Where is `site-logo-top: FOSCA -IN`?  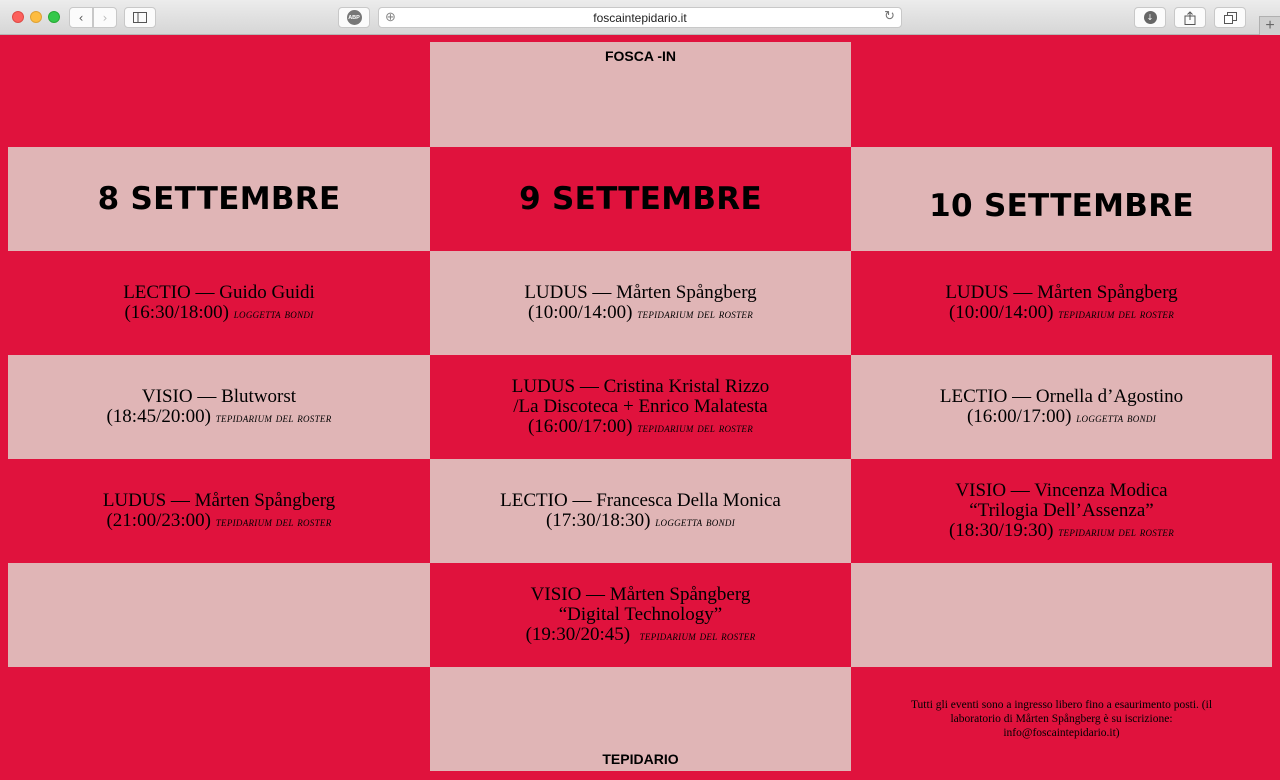 site-logo-top: FOSCA -IN is located at coordinates (640, 56).